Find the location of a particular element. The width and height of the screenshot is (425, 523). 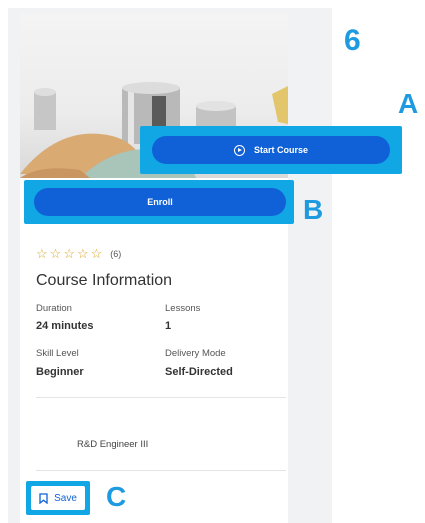

lessons-label: Lessons is located at coordinates (183, 308).